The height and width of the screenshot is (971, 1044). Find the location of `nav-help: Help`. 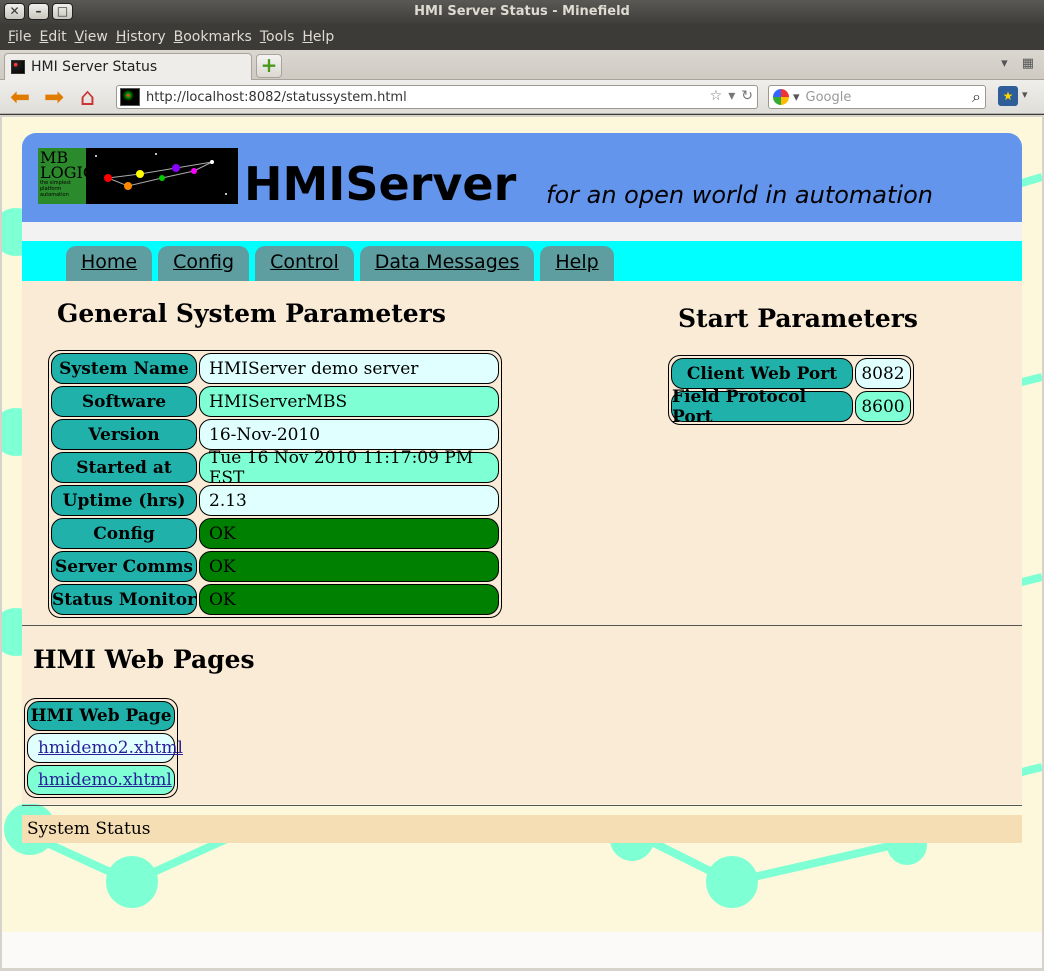

nav-help: Help is located at coordinates (577, 263).